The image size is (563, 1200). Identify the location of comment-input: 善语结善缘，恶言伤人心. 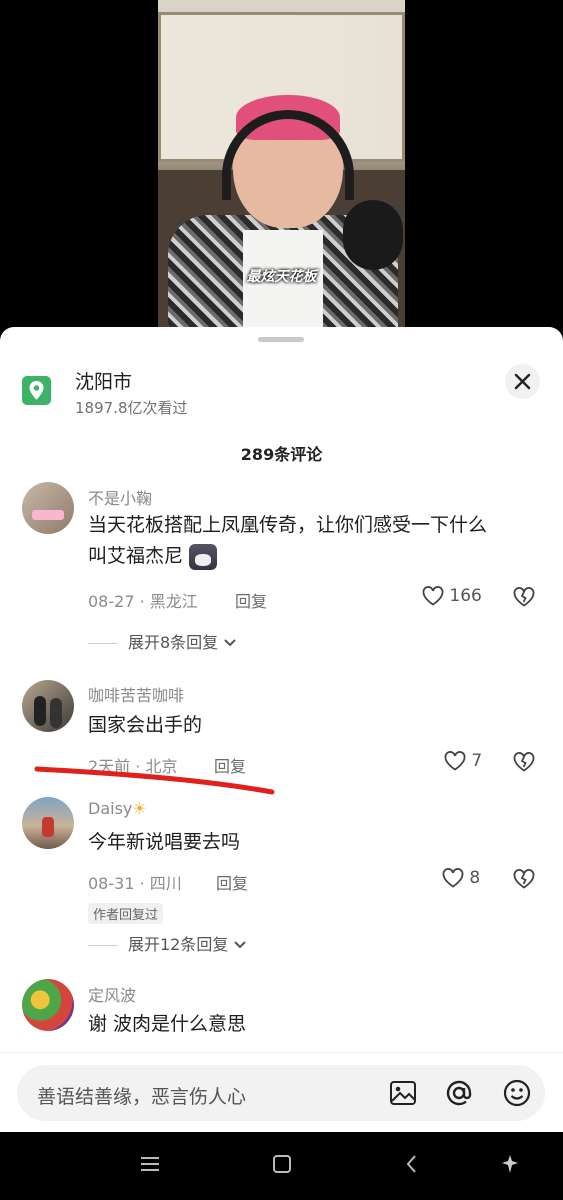
(281, 1093).